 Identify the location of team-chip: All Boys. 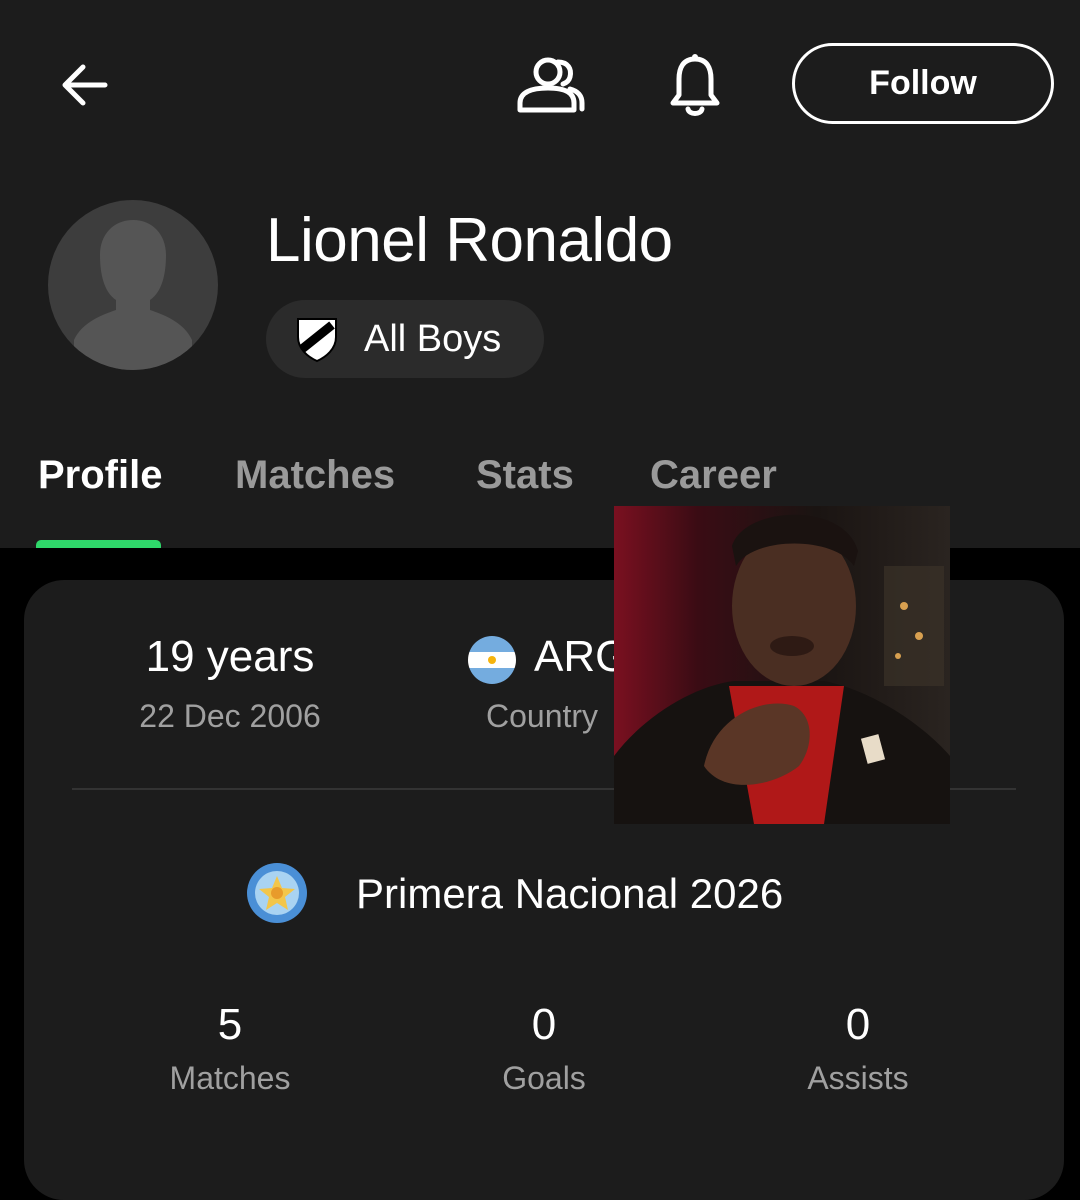
(405, 339).